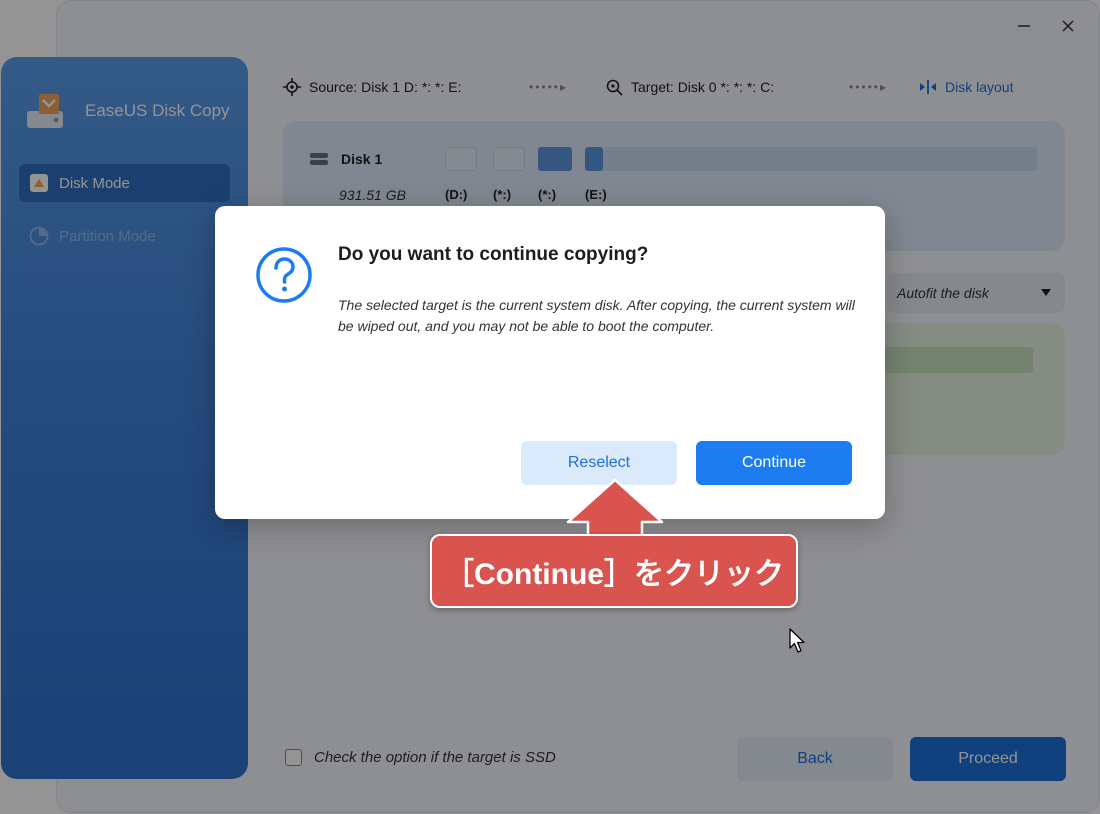 This screenshot has width=1100, height=814. Describe the element at coordinates (435, 757) in the screenshot. I see `ssd-option-label: Check the option if the target is SSD` at that location.